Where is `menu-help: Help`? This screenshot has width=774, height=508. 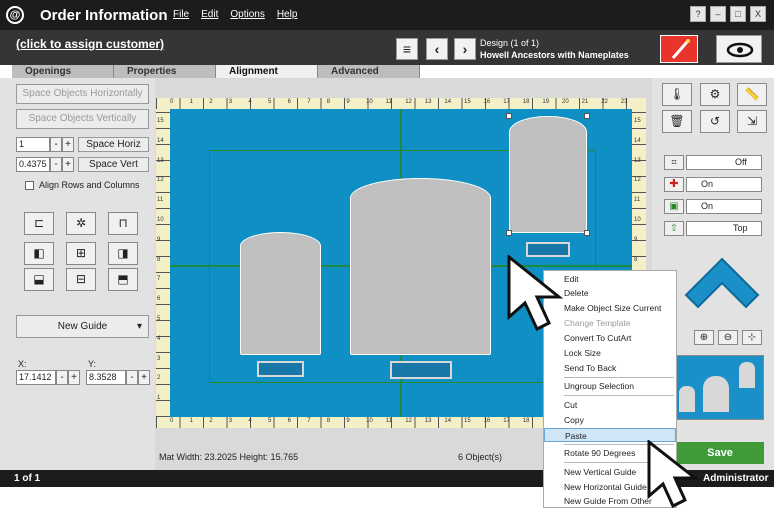 menu-help: Help is located at coordinates (287, 14).